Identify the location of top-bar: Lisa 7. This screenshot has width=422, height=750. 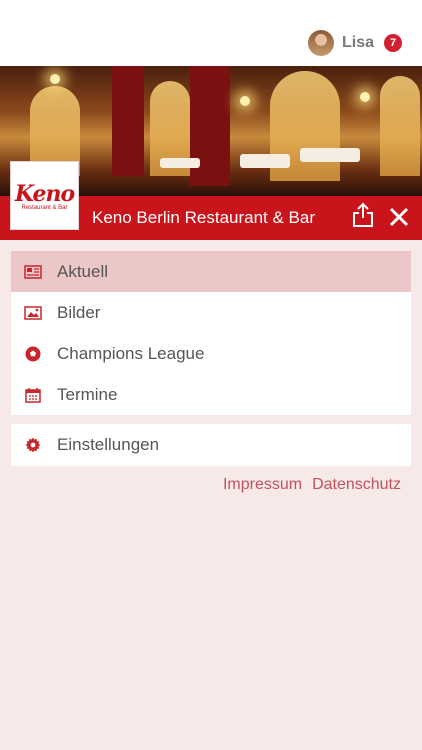
(211, 33).